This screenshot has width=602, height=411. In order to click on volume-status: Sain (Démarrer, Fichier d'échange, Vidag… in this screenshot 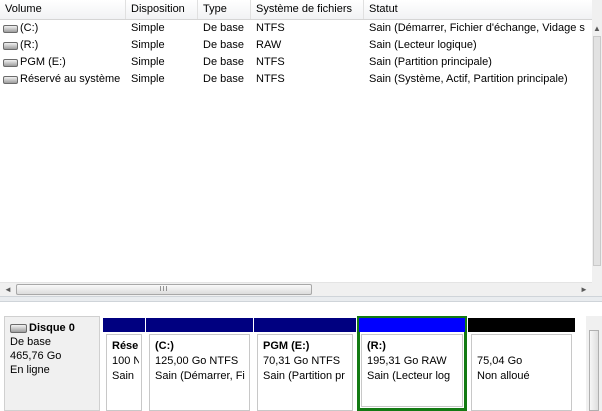, I will do `click(477, 28)`.